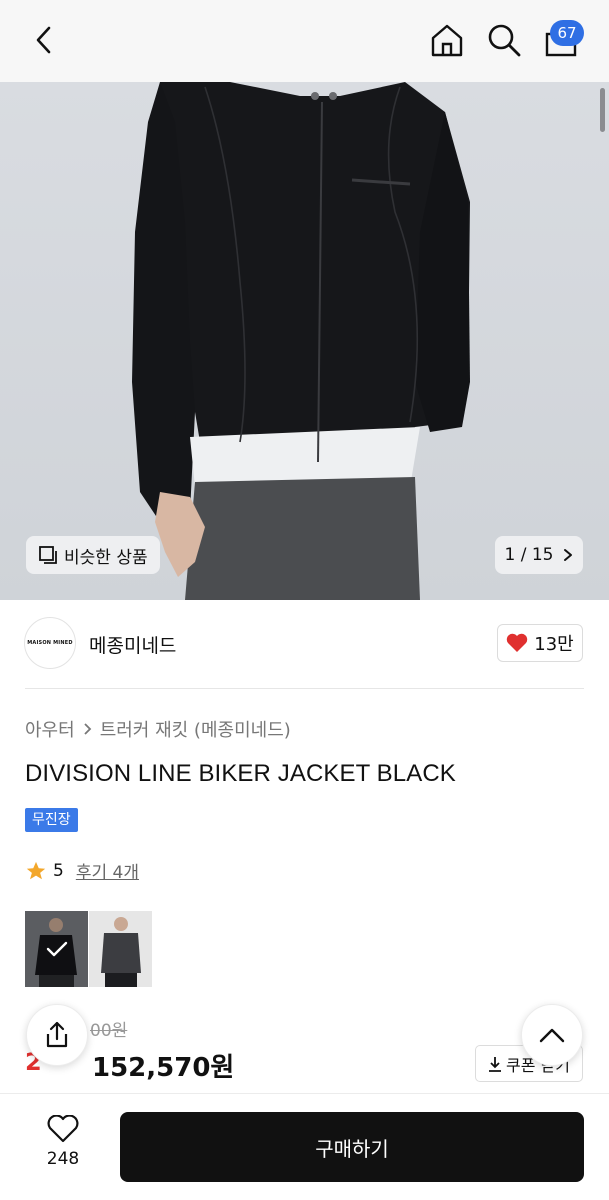  I want to click on similar-products-button: 비슷한 상품, so click(93, 555).